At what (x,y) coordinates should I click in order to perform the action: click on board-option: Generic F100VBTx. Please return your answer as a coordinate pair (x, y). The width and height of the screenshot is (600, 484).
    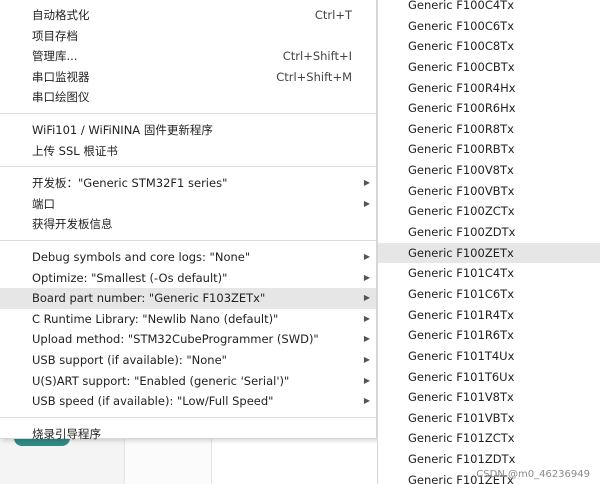
    Looking at the image, I should click on (489, 191).